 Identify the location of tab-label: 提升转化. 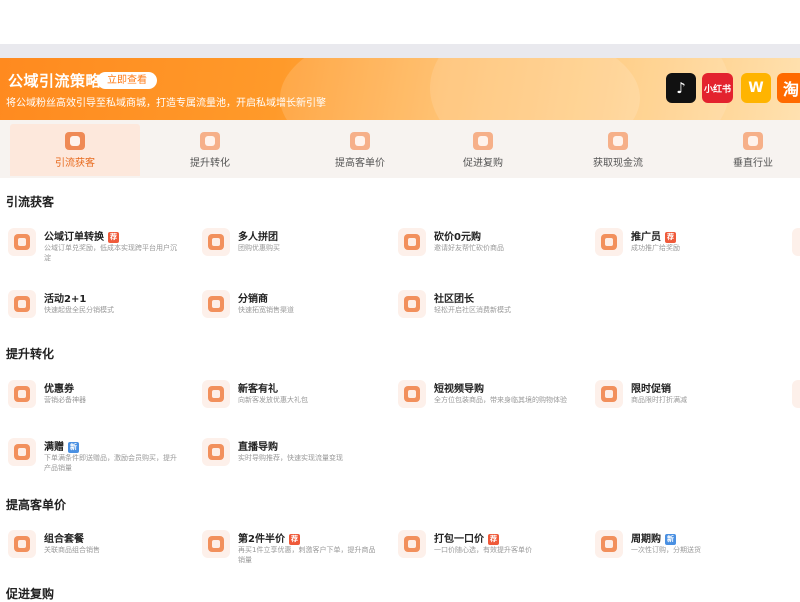
(210, 163).